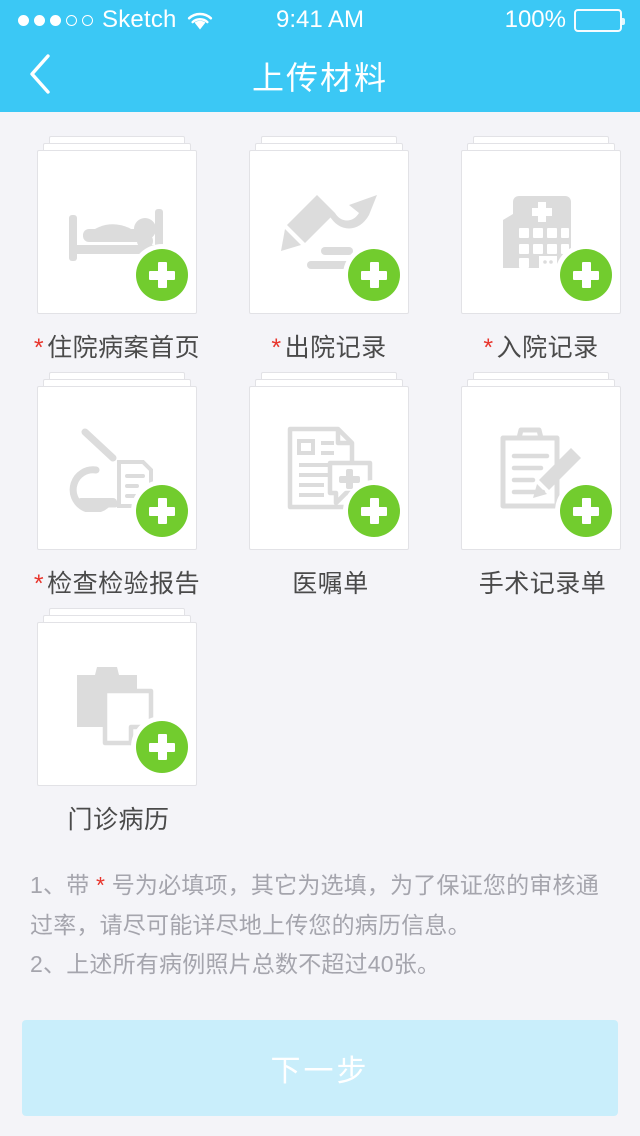 The height and width of the screenshot is (1136, 640). I want to click on navigation-bar: 上传材料, so click(320, 76).